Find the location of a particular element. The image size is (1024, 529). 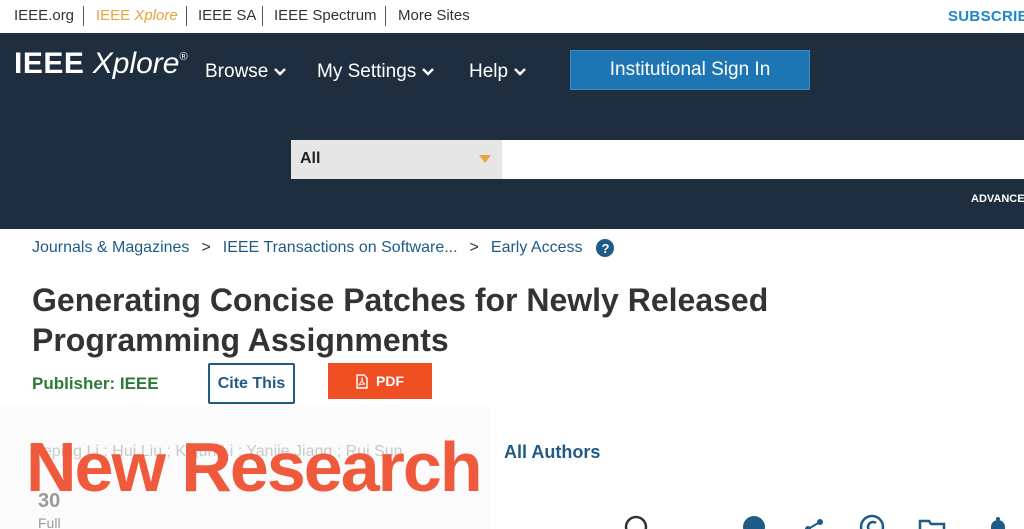

new-research-overlay: New Research is located at coordinates (254, 467).